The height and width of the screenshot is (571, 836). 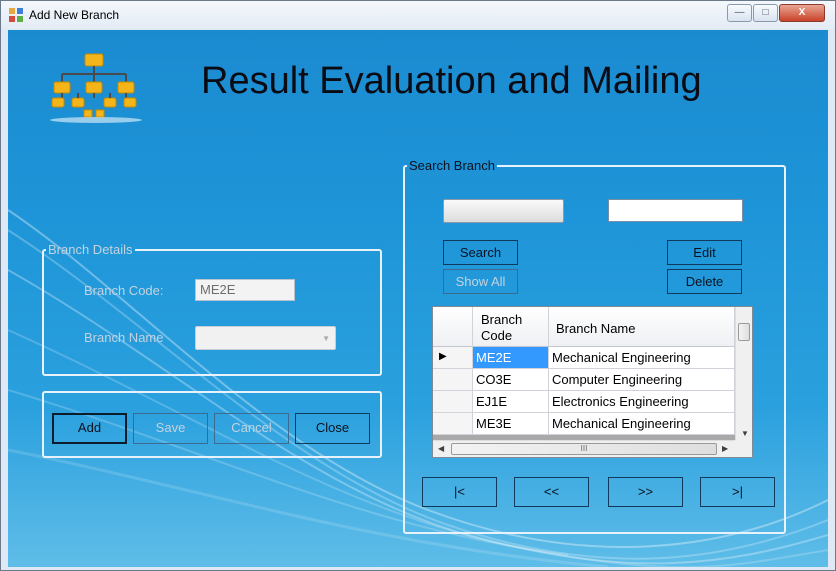 What do you see at coordinates (675, 210) in the screenshot?
I see `search-input` at bounding box center [675, 210].